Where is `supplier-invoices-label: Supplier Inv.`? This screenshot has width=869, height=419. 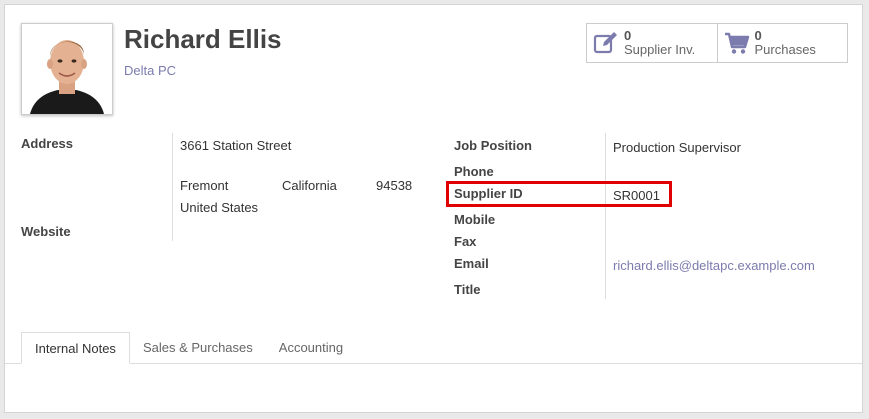
supplier-invoices-label: Supplier Inv. is located at coordinates (660, 49).